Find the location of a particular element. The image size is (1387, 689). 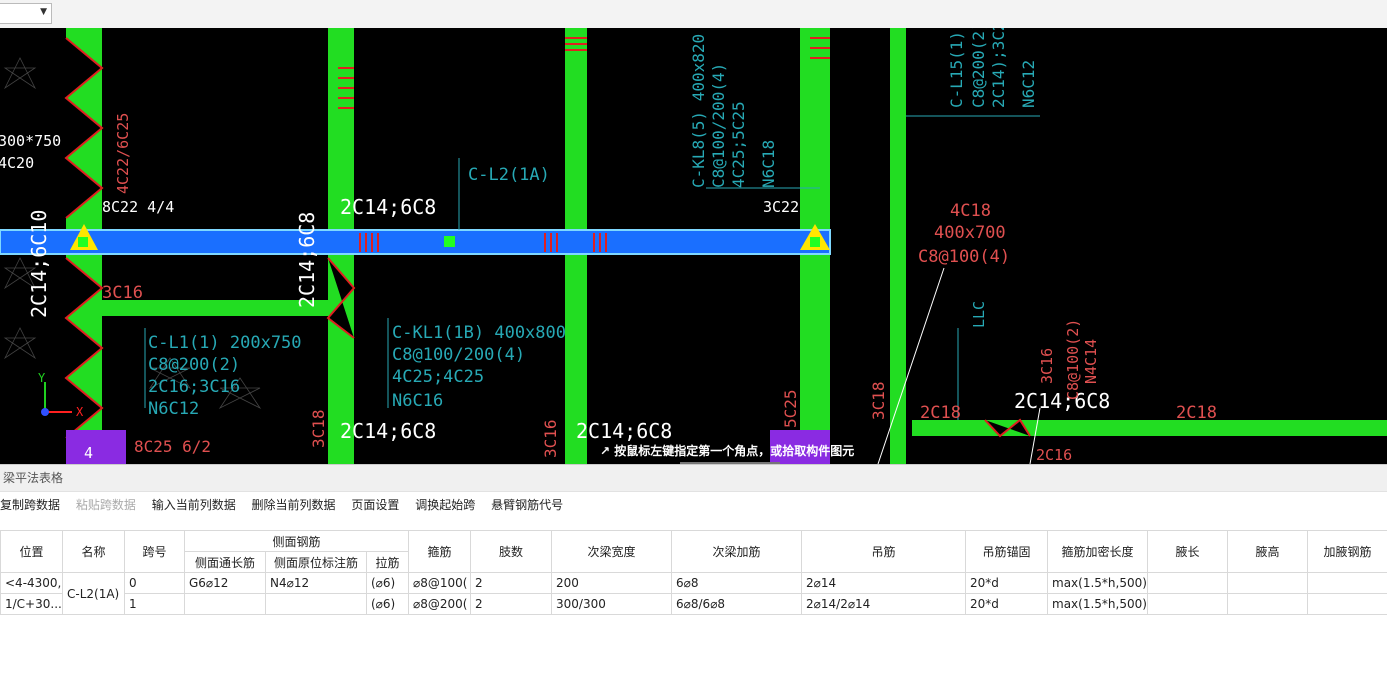

cad-label: 4C25;5C25 is located at coordinates (738, 144).